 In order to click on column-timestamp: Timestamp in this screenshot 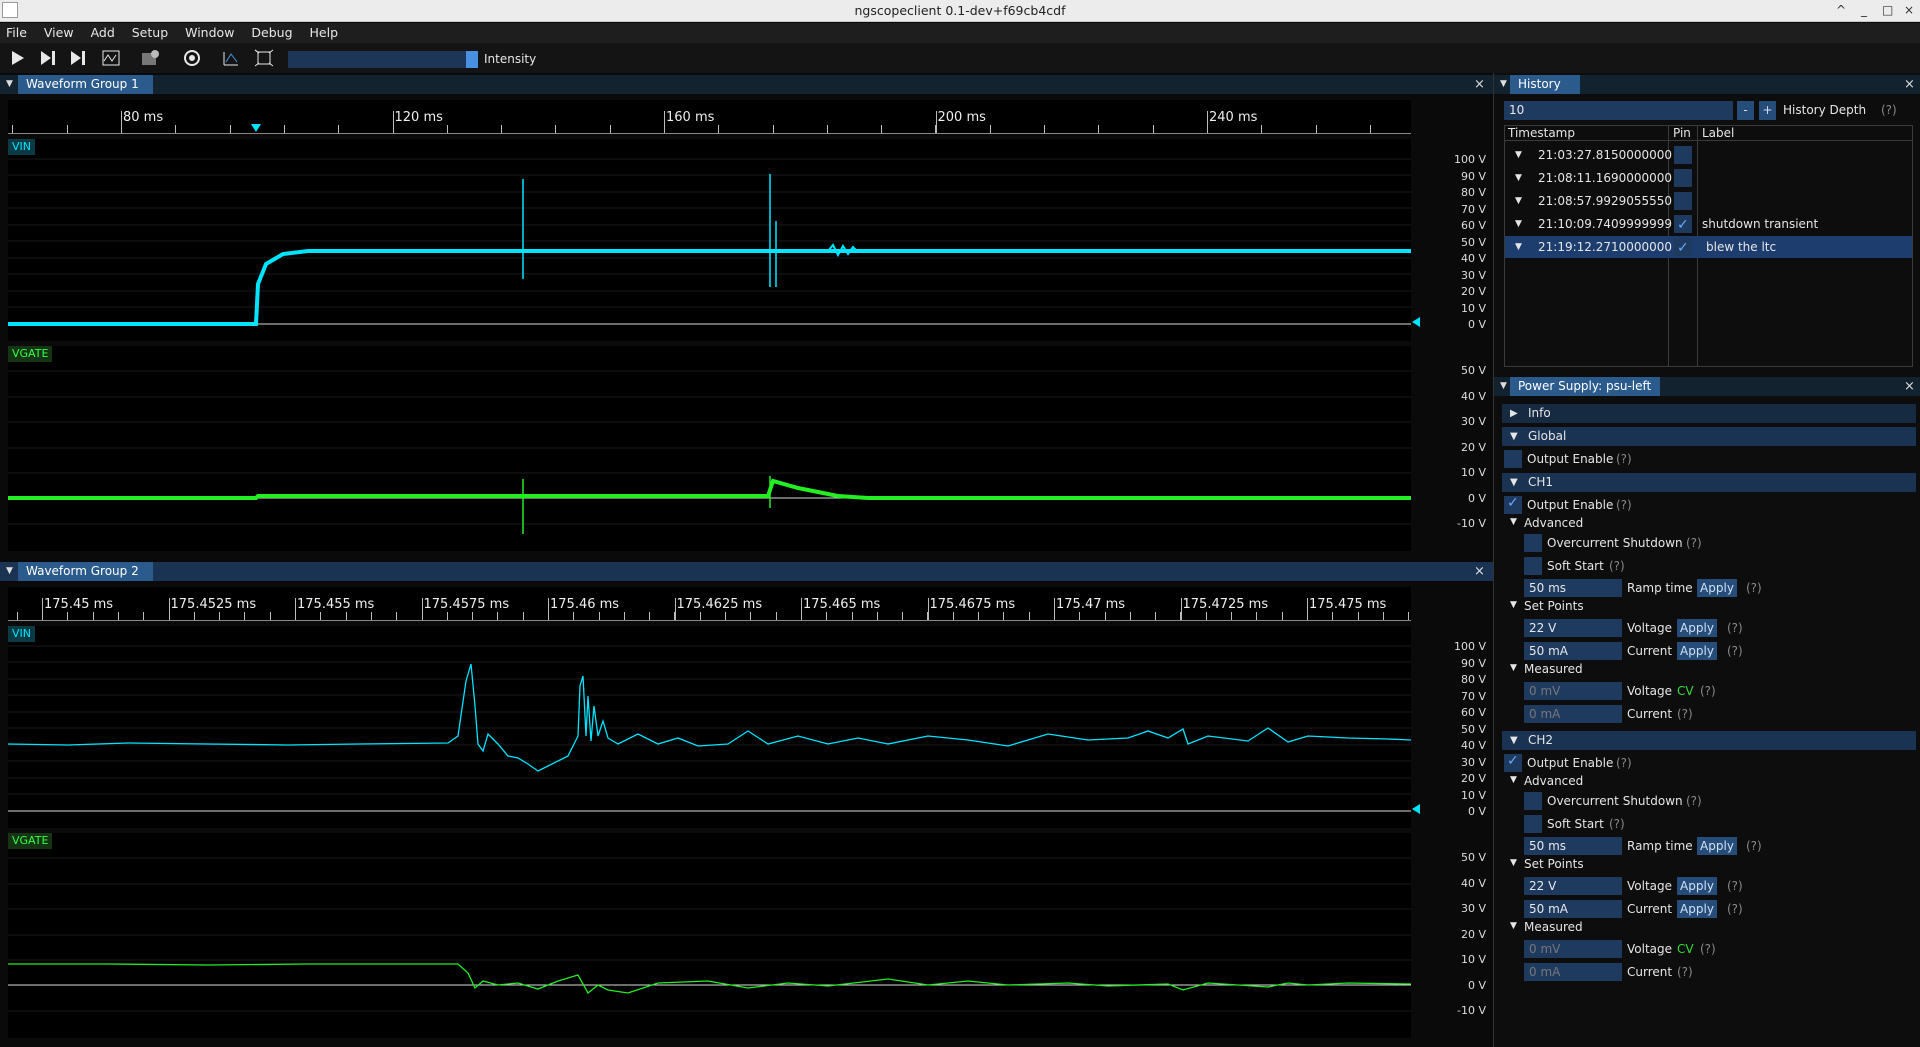, I will do `click(1541, 133)`.